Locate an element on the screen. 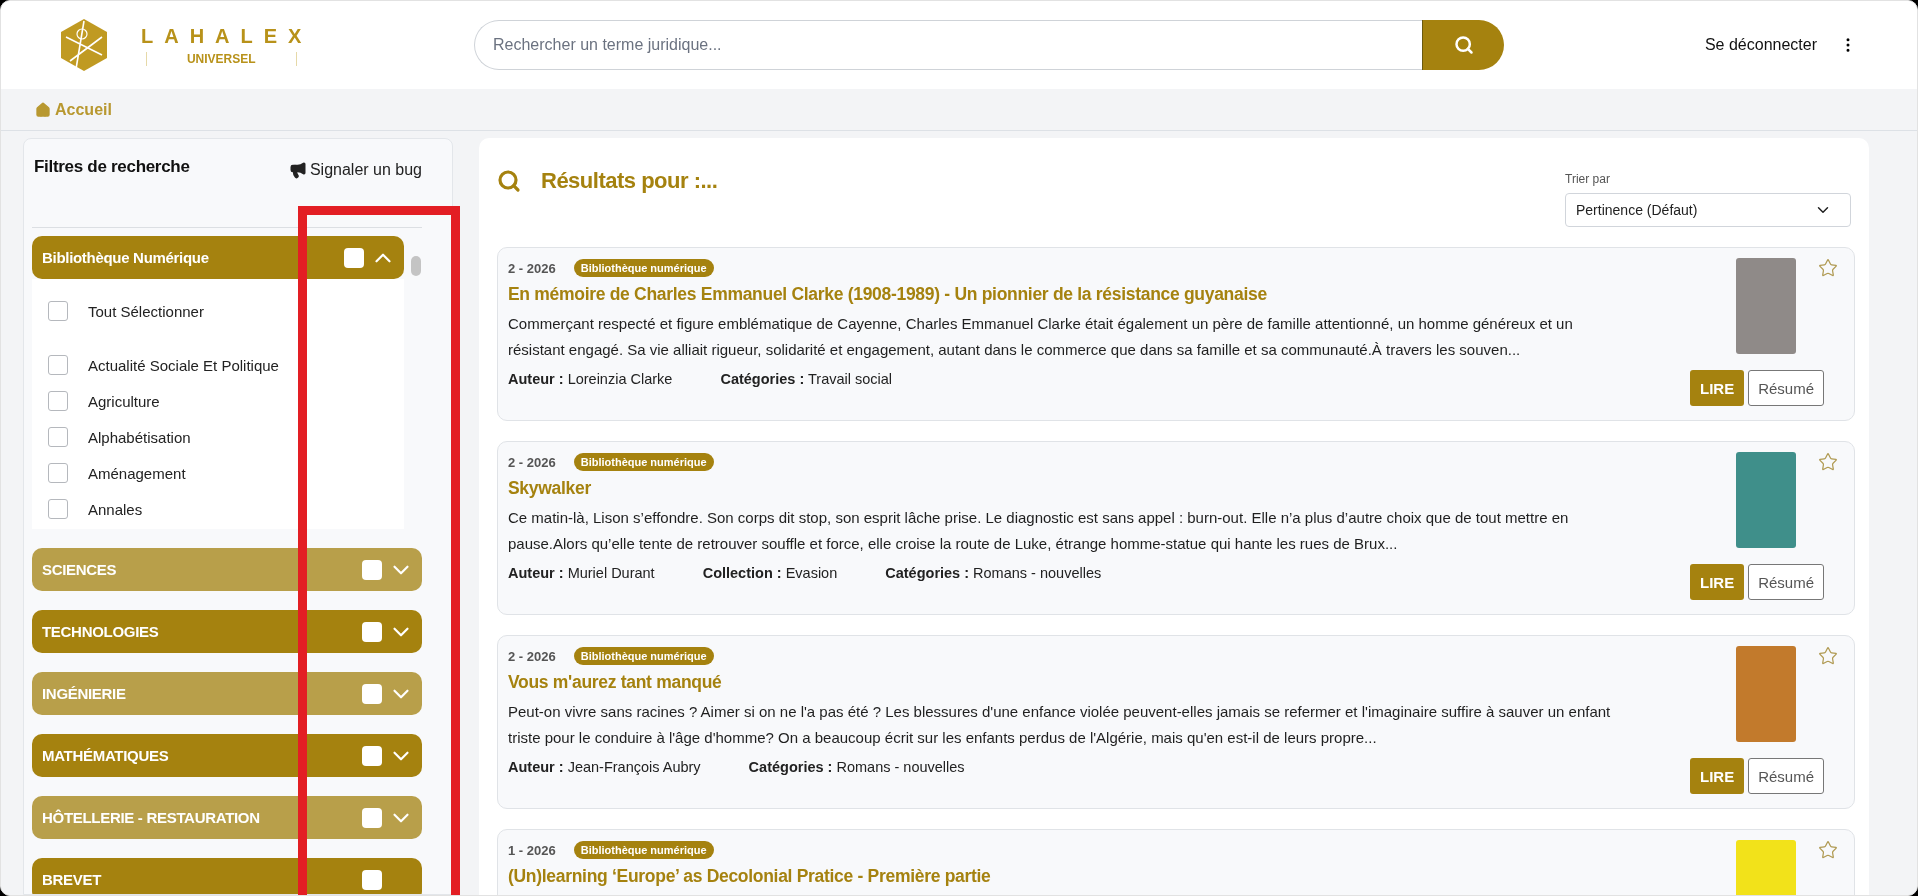 This screenshot has width=1918, height=896. result-title-link: (Un)learning ‘Europe’ as Decolonial Pratice - Première partie is located at coordinates (1078, 876).